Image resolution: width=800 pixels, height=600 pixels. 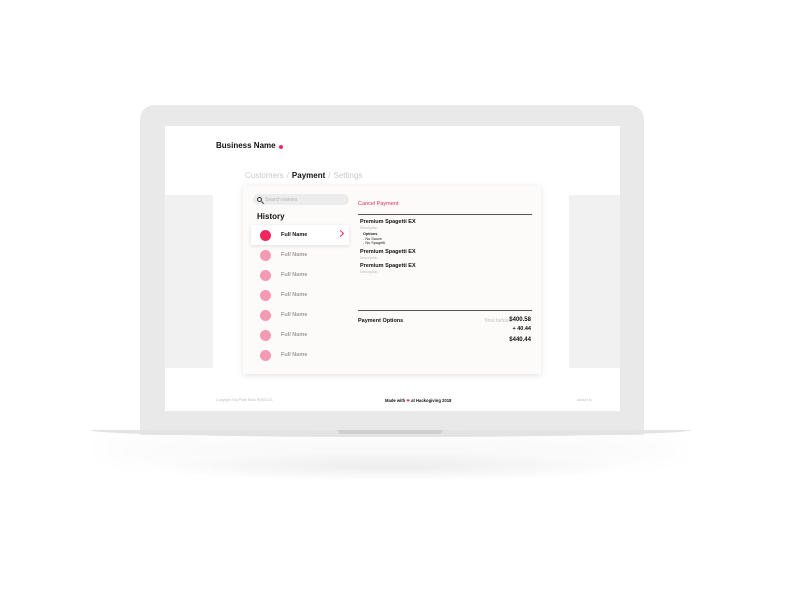 I want to click on option-line: - No Spagetti, so click(x=374, y=243).